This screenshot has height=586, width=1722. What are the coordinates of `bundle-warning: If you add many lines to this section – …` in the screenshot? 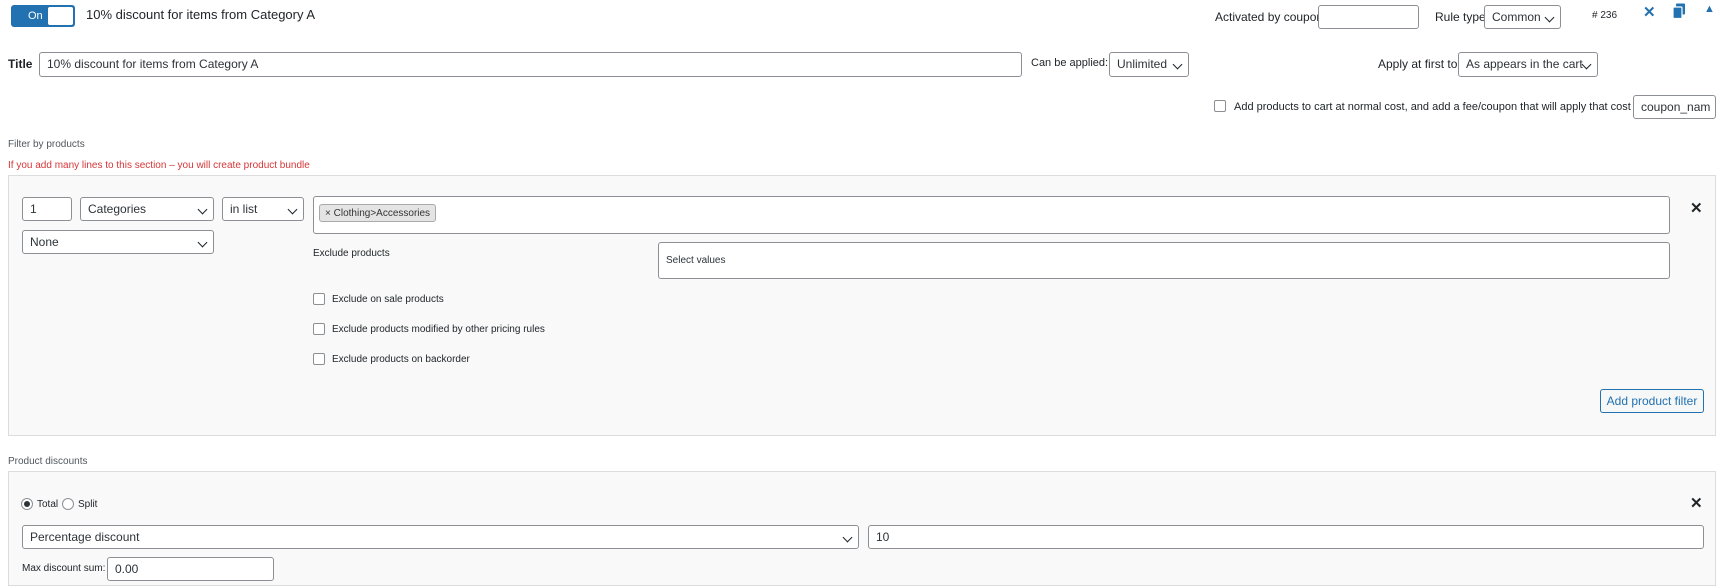 It's located at (159, 165).